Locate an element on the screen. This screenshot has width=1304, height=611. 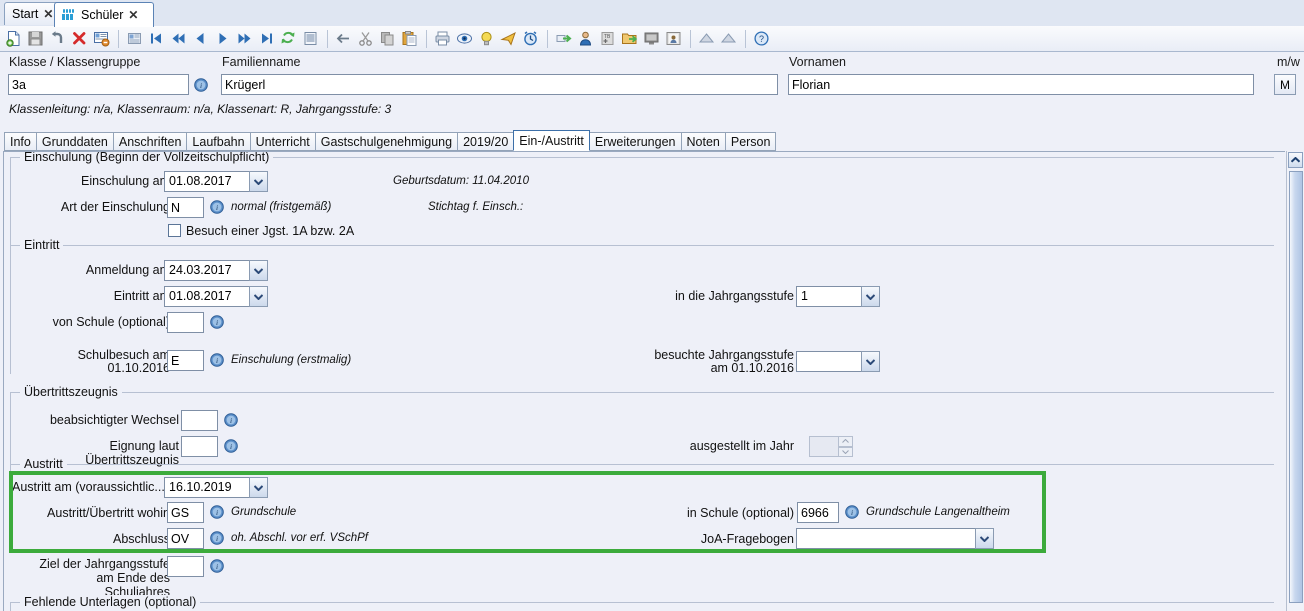
print-preview-icon is located at coordinates (464, 38).